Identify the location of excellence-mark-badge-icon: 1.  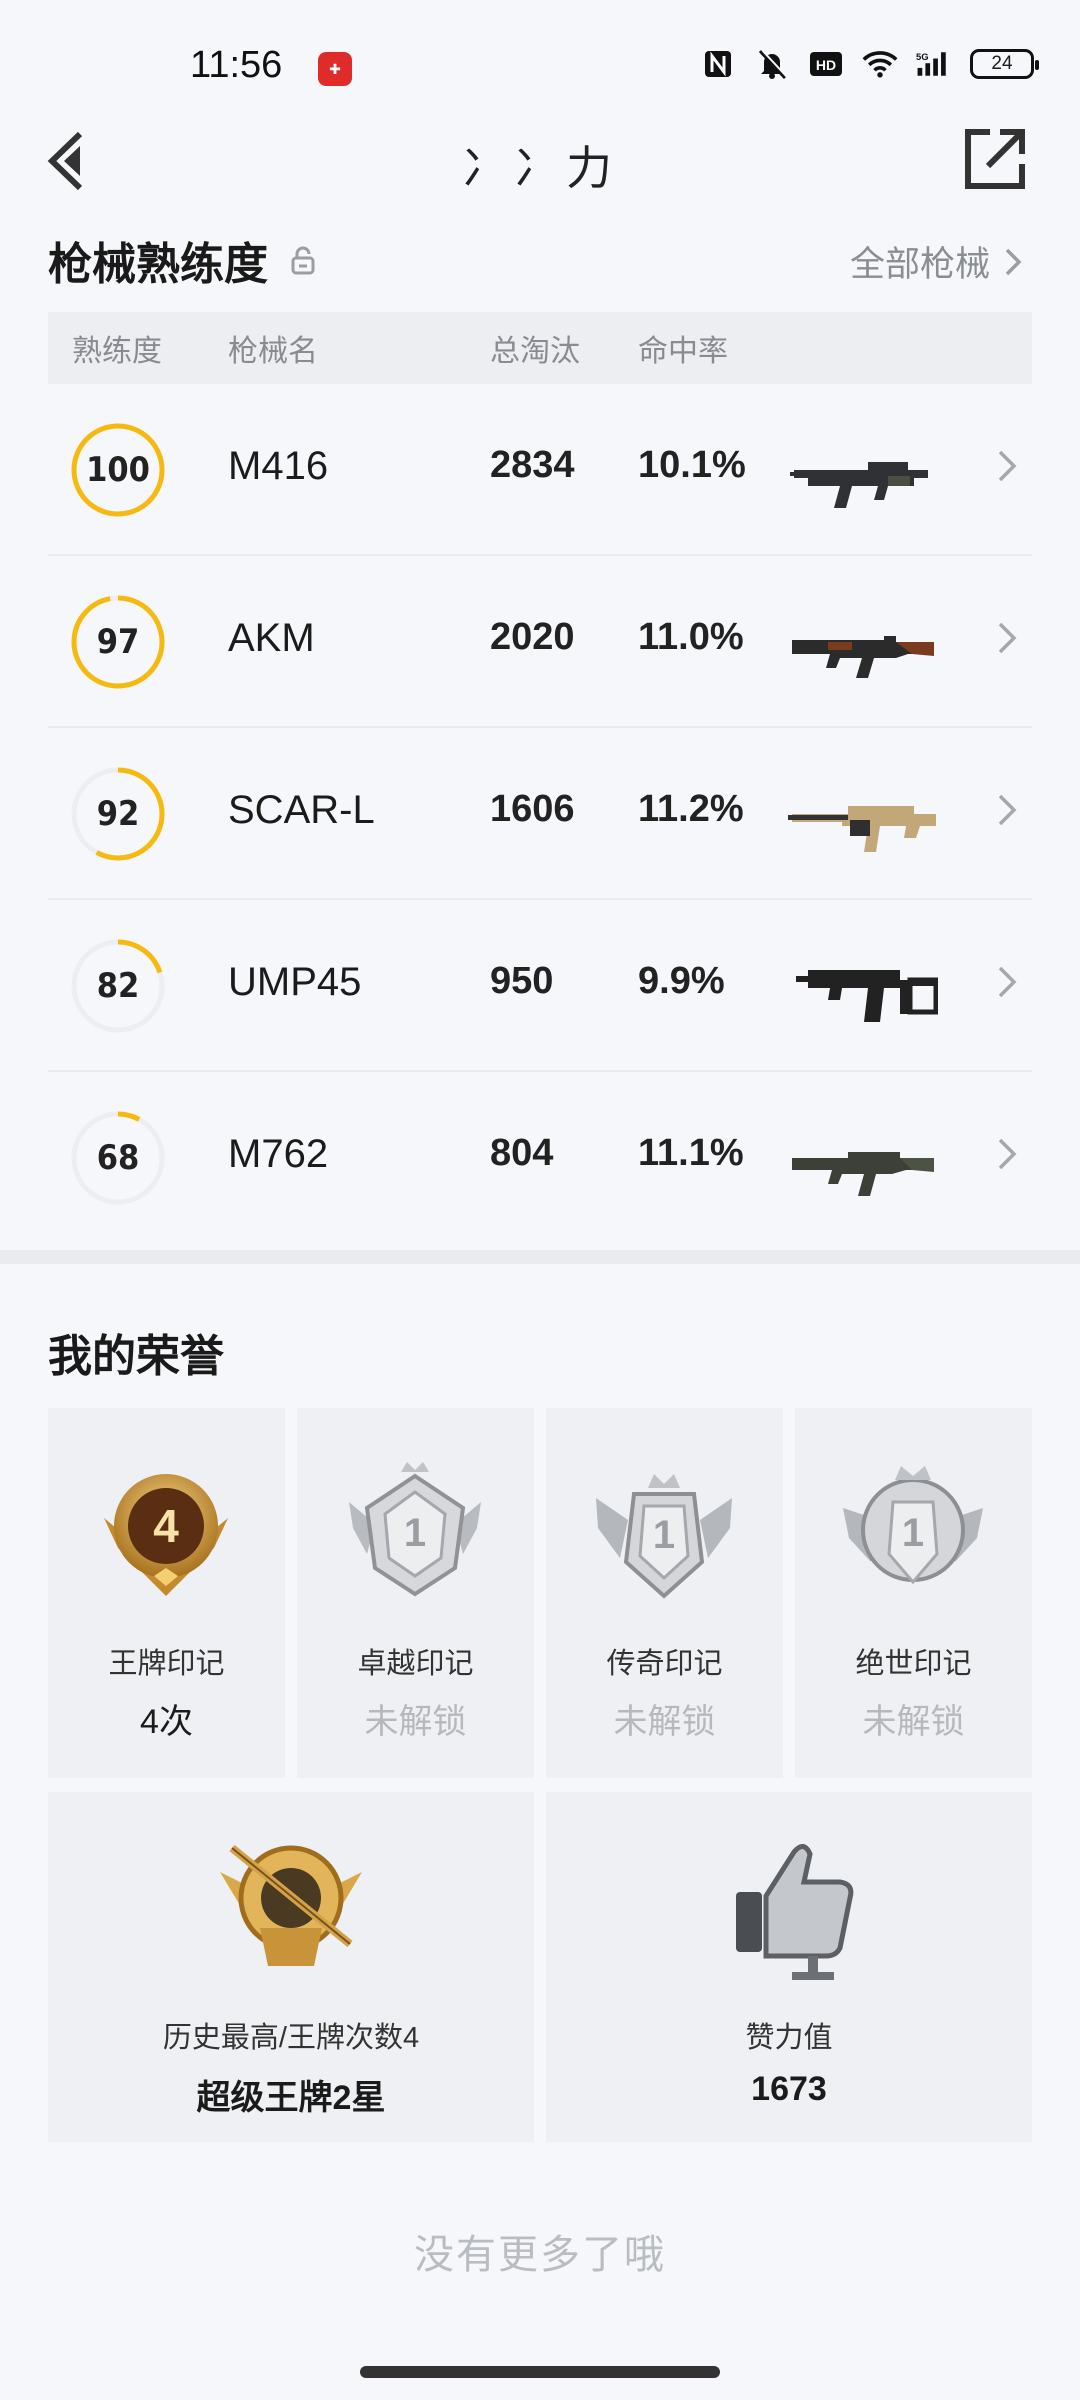
(415, 1529).